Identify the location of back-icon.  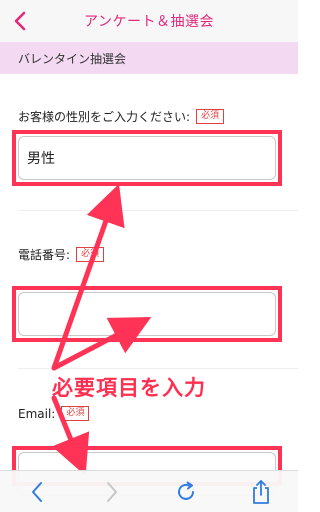
(37, 492).